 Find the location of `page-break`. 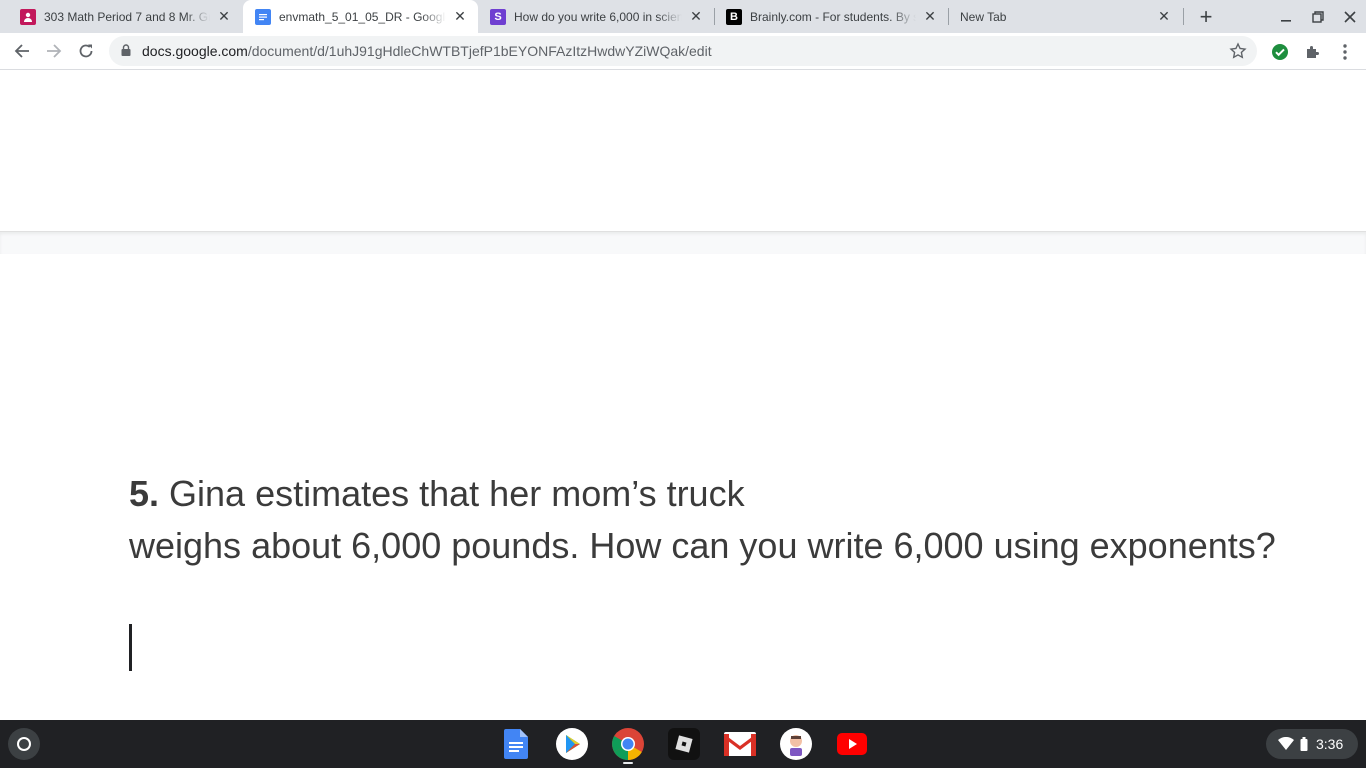

page-break is located at coordinates (683, 242).